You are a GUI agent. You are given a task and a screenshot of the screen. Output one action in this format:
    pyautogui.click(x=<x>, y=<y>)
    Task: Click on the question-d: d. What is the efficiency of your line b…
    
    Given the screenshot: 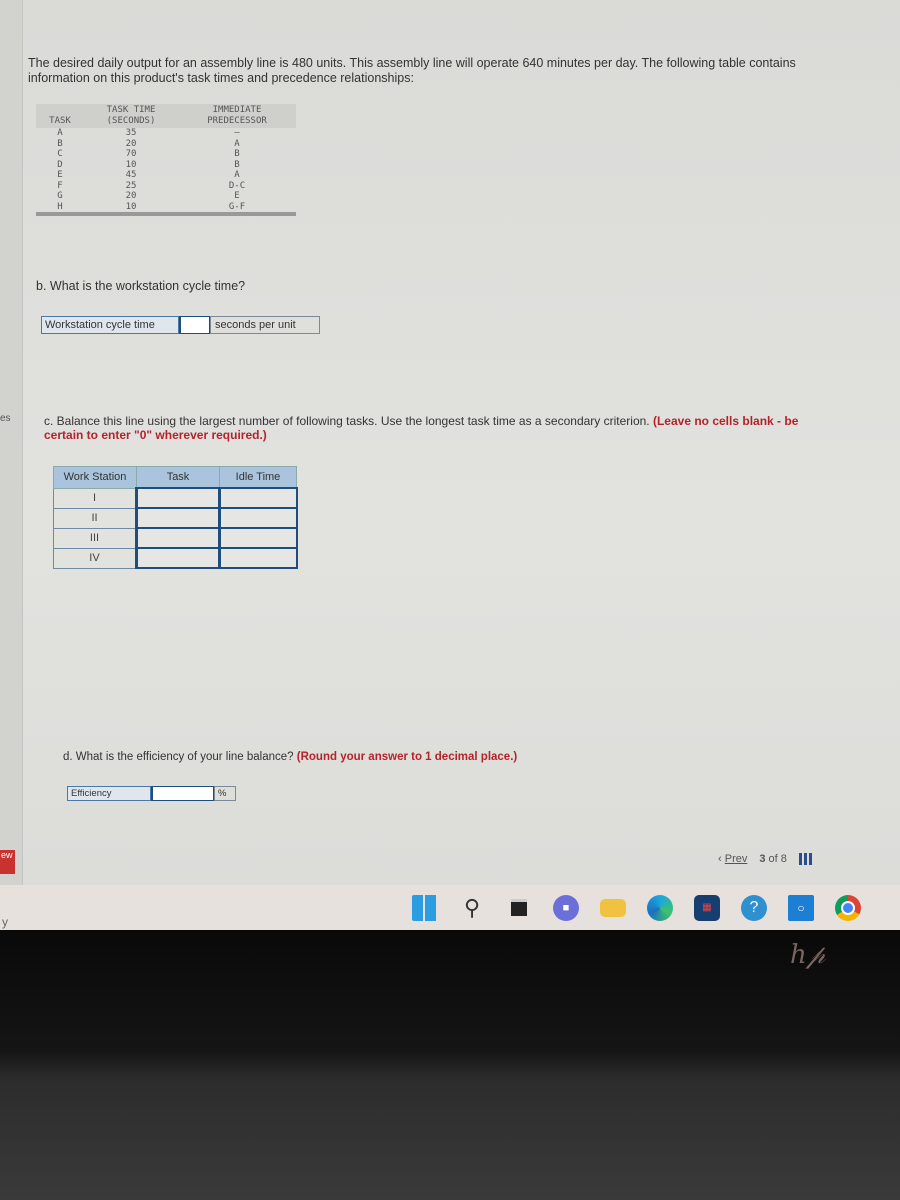 What is the action you would take?
    pyautogui.click(x=290, y=757)
    